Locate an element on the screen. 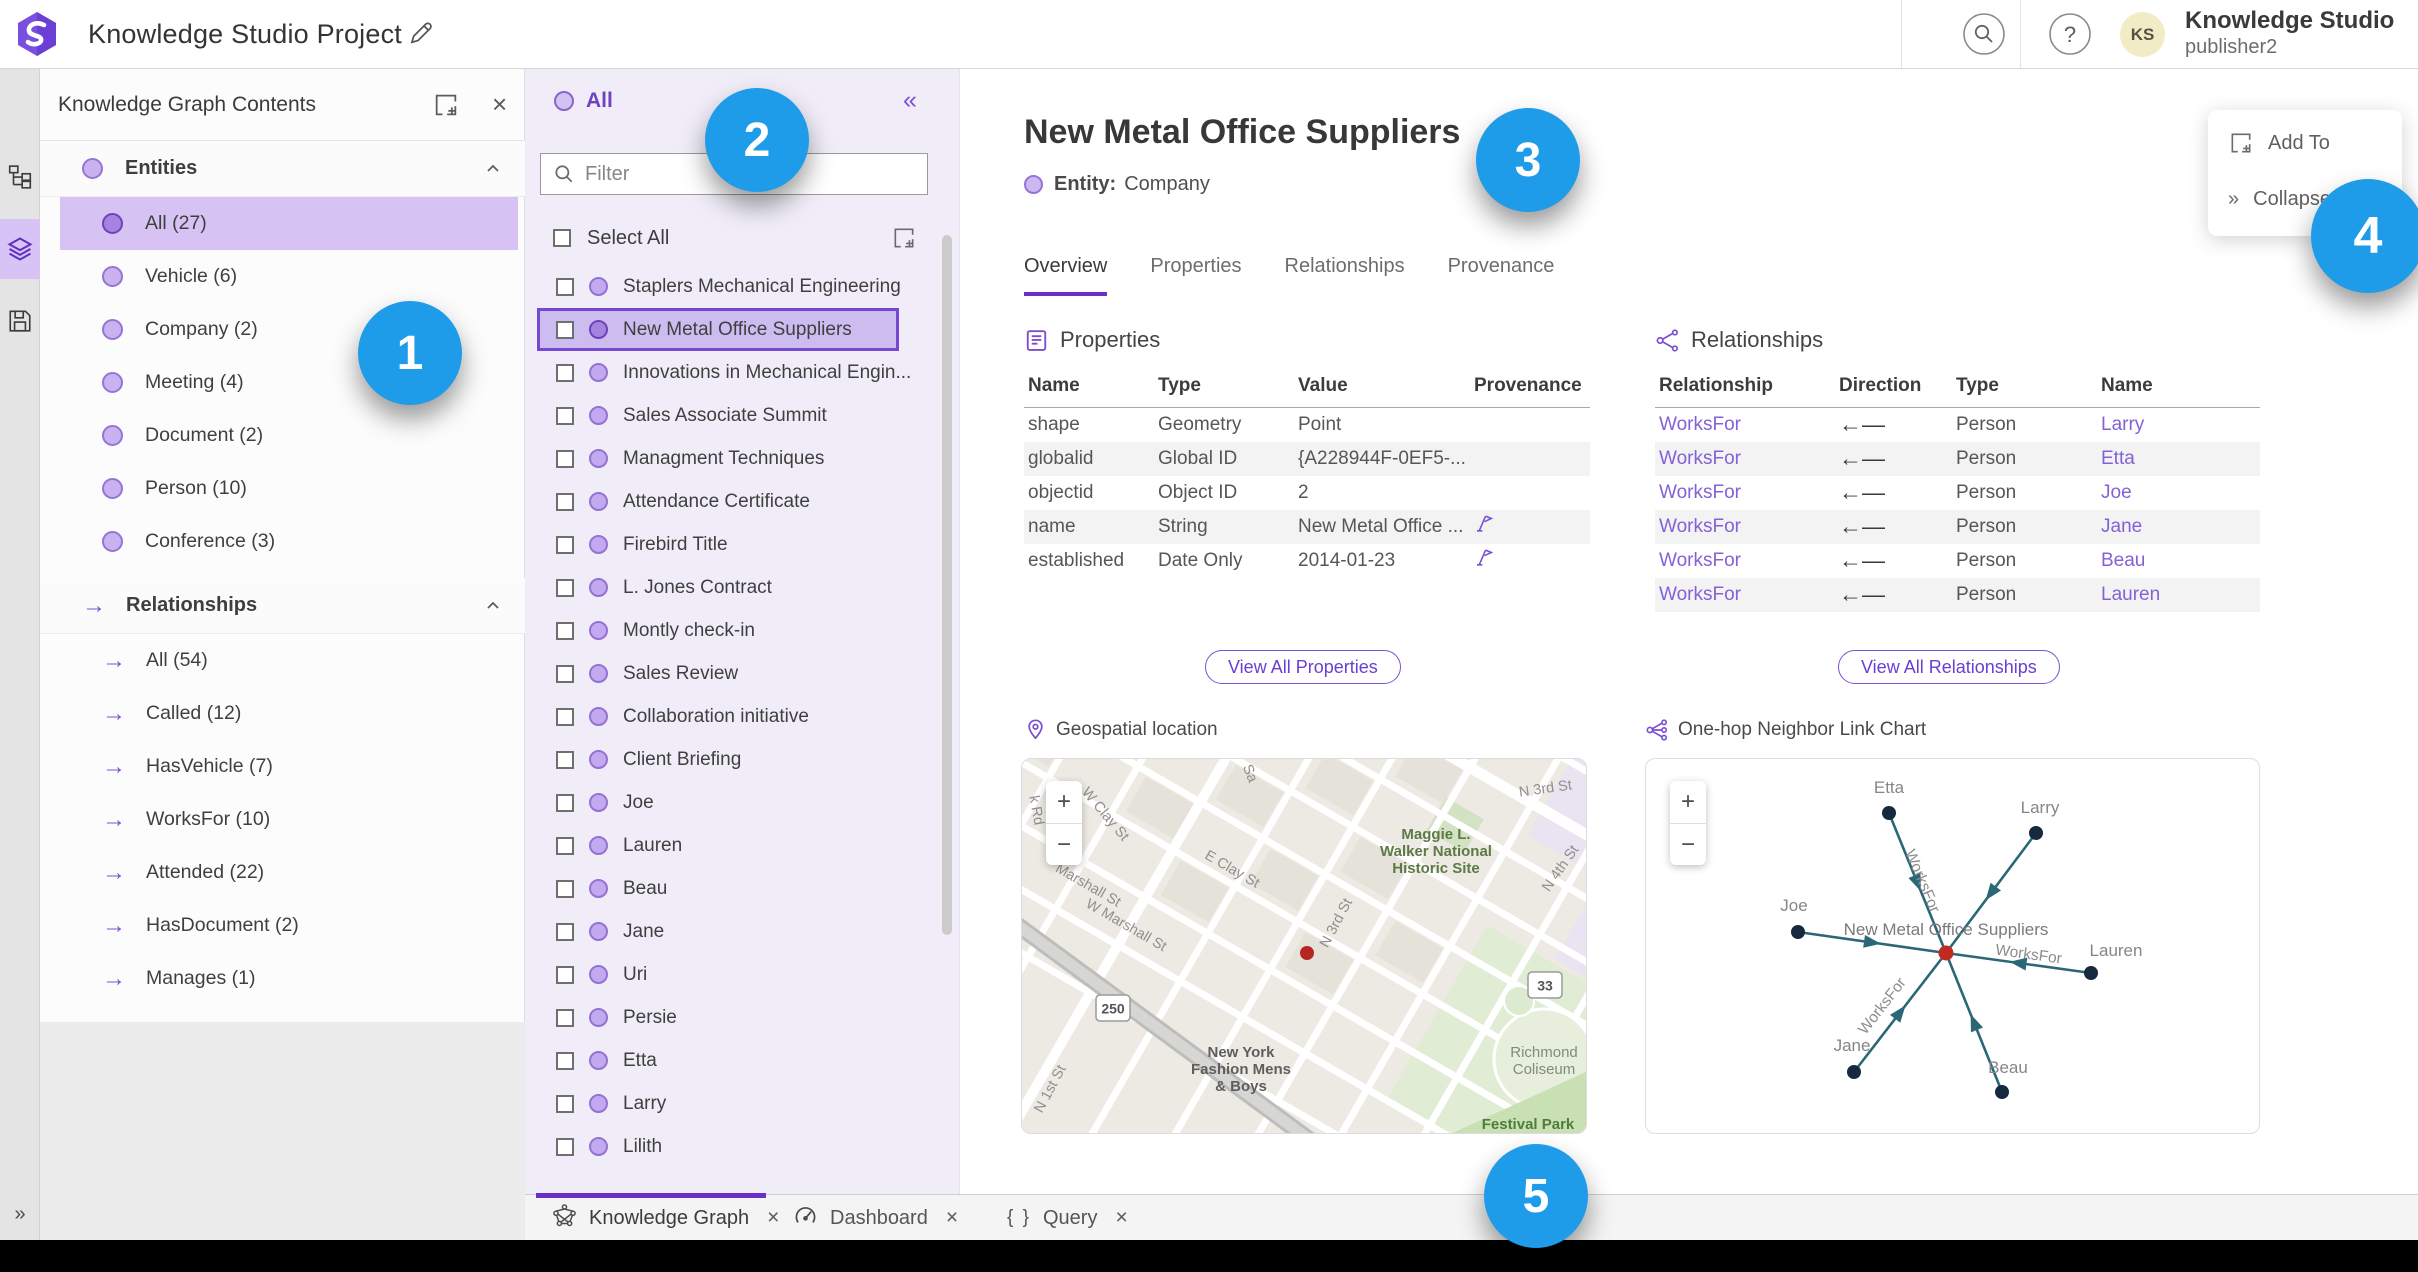  related-entity-link: Joe is located at coordinates (2116, 492).